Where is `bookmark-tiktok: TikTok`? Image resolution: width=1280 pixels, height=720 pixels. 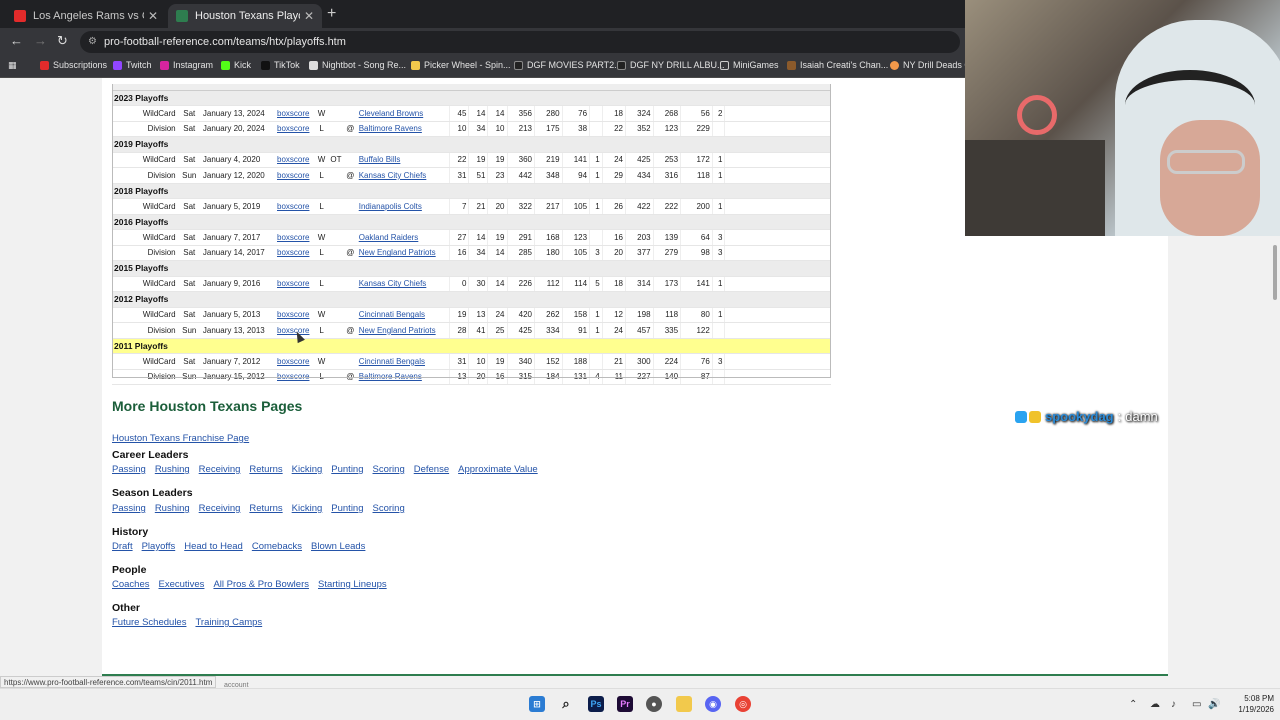 bookmark-tiktok: TikTok is located at coordinates (280, 65).